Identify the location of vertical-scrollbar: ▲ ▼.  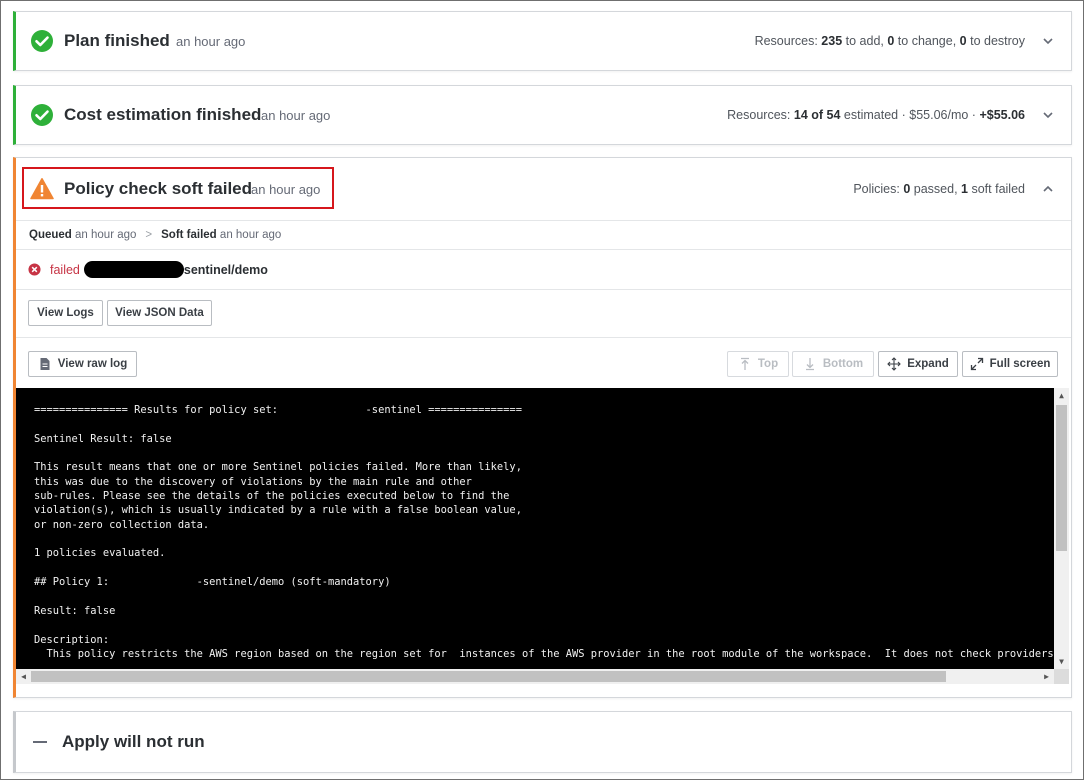
(1061, 536).